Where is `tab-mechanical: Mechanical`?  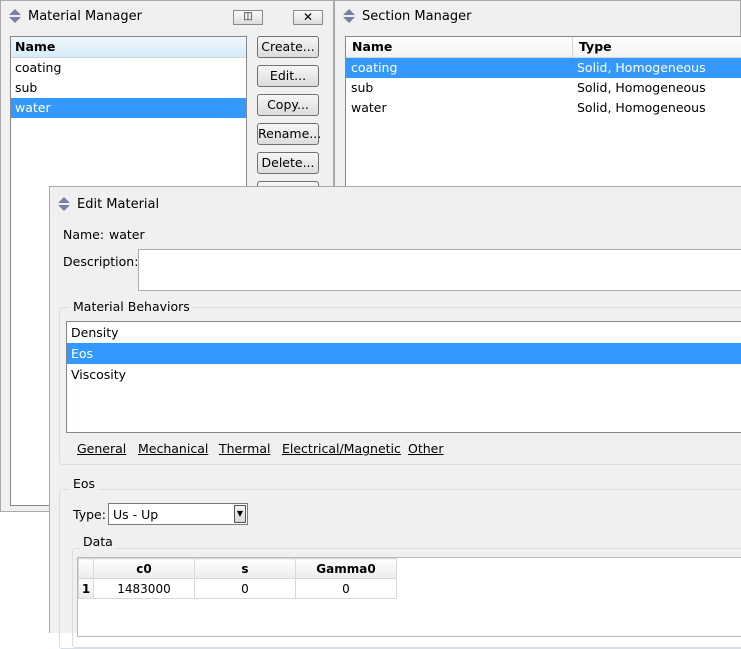 tab-mechanical: Mechanical is located at coordinates (173, 448).